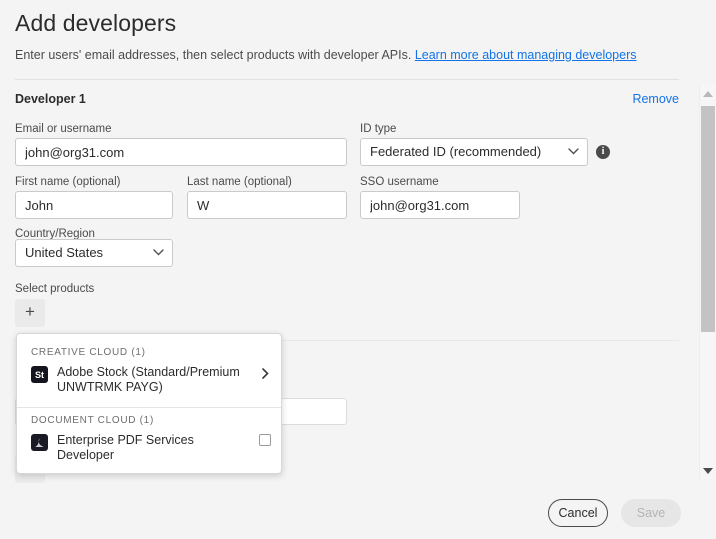 The image size is (716, 539). I want to click on adobe-stock-icon-label: St, so click(39, 374).